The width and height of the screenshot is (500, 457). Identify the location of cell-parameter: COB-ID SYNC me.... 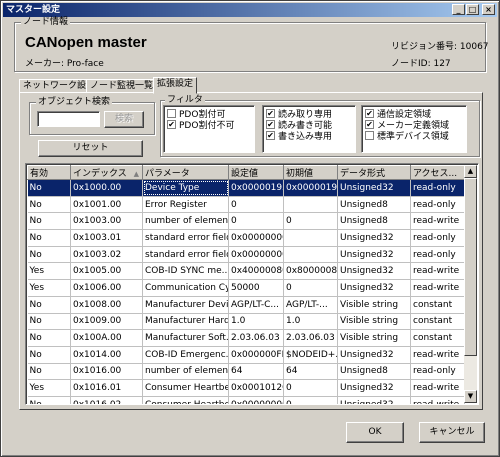
(185, 271).